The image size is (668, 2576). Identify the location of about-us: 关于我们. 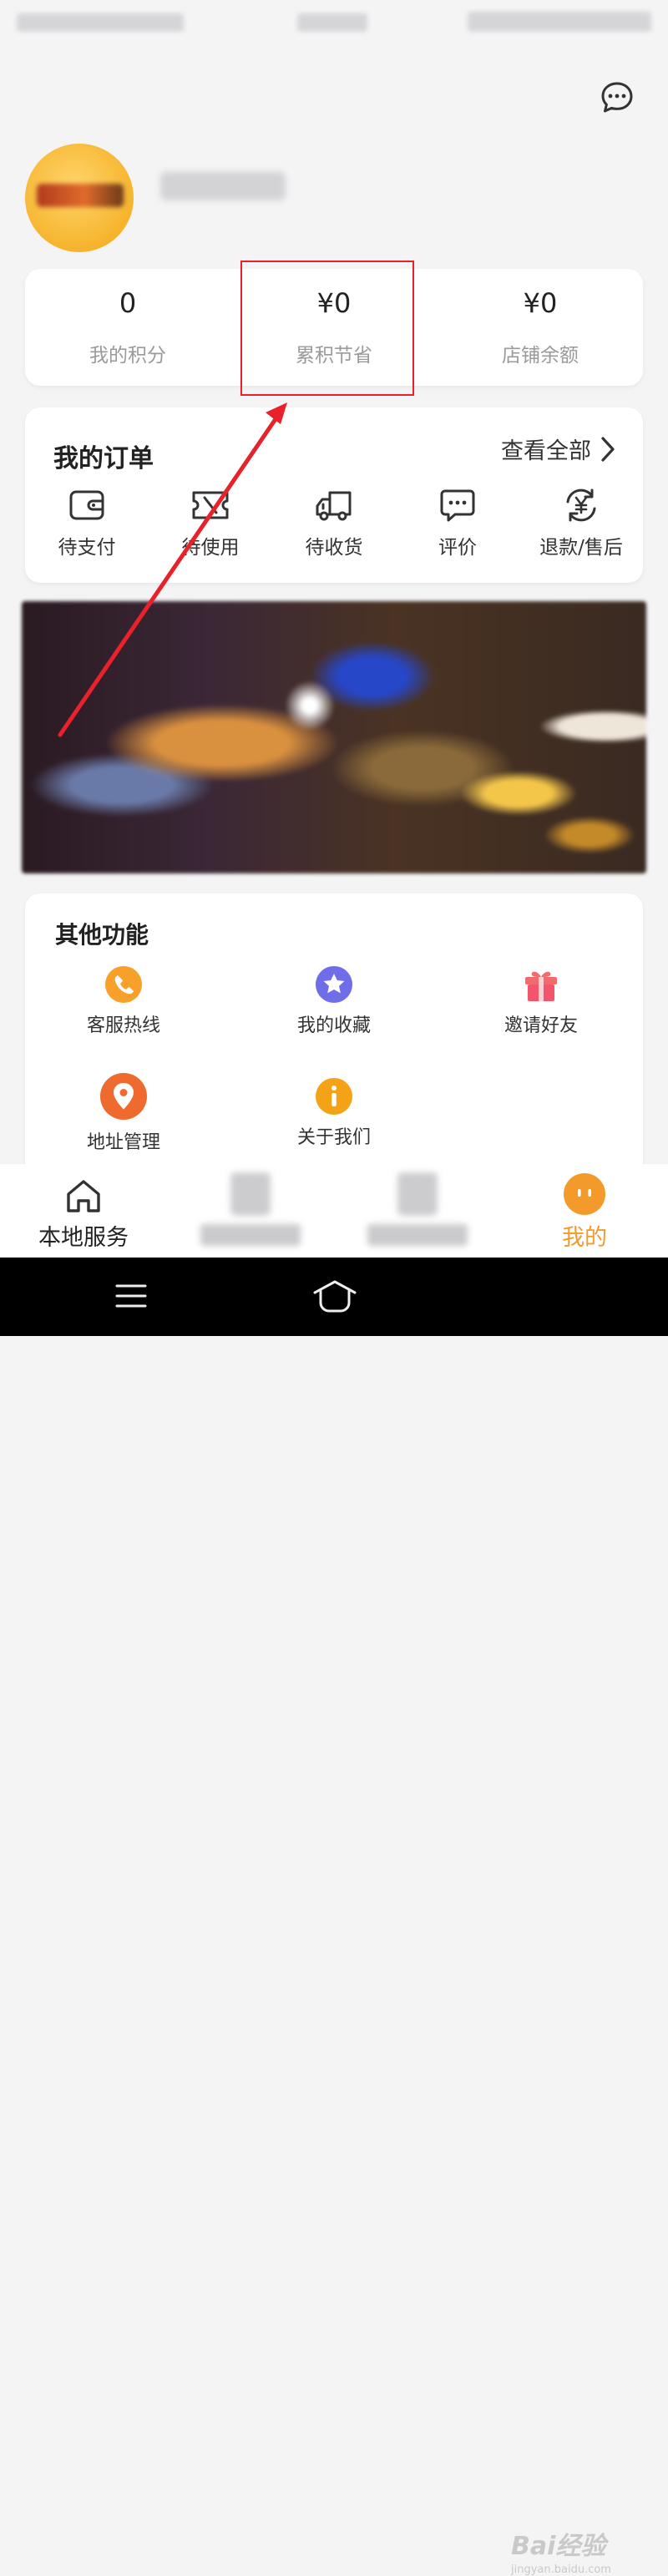
(334, 1113).